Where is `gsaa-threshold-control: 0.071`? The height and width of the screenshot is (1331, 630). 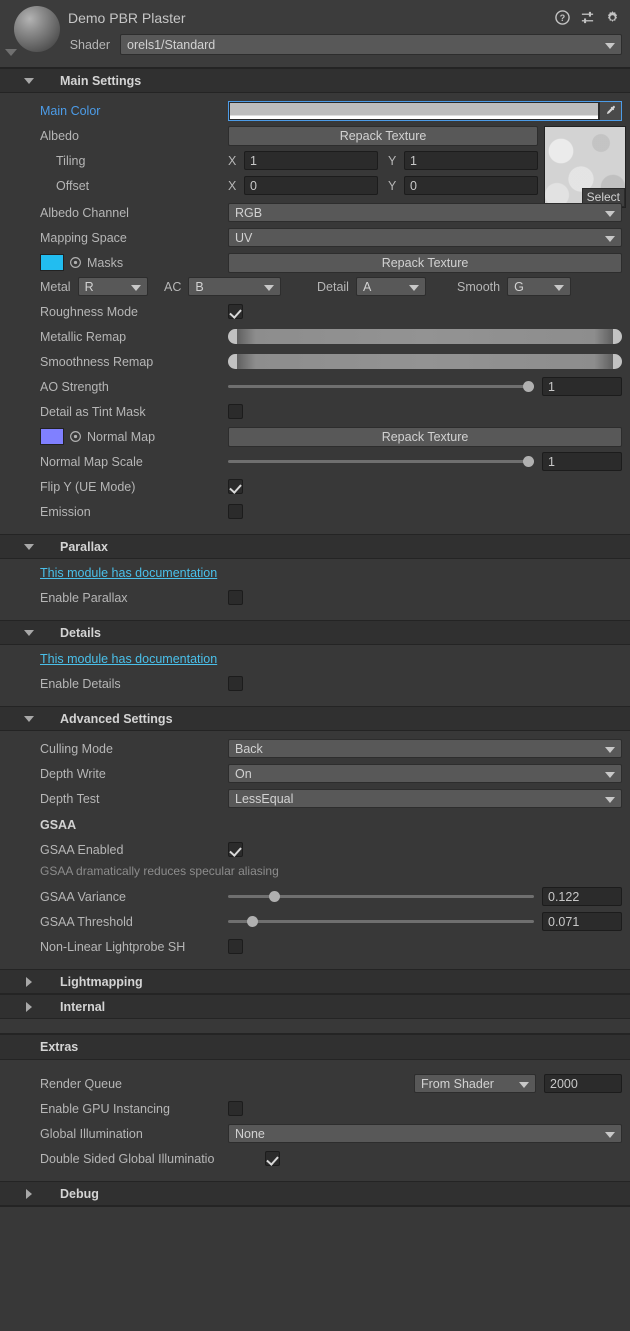 gsaa-threshold-control: 0.071 is located at coordinates (425, 921).